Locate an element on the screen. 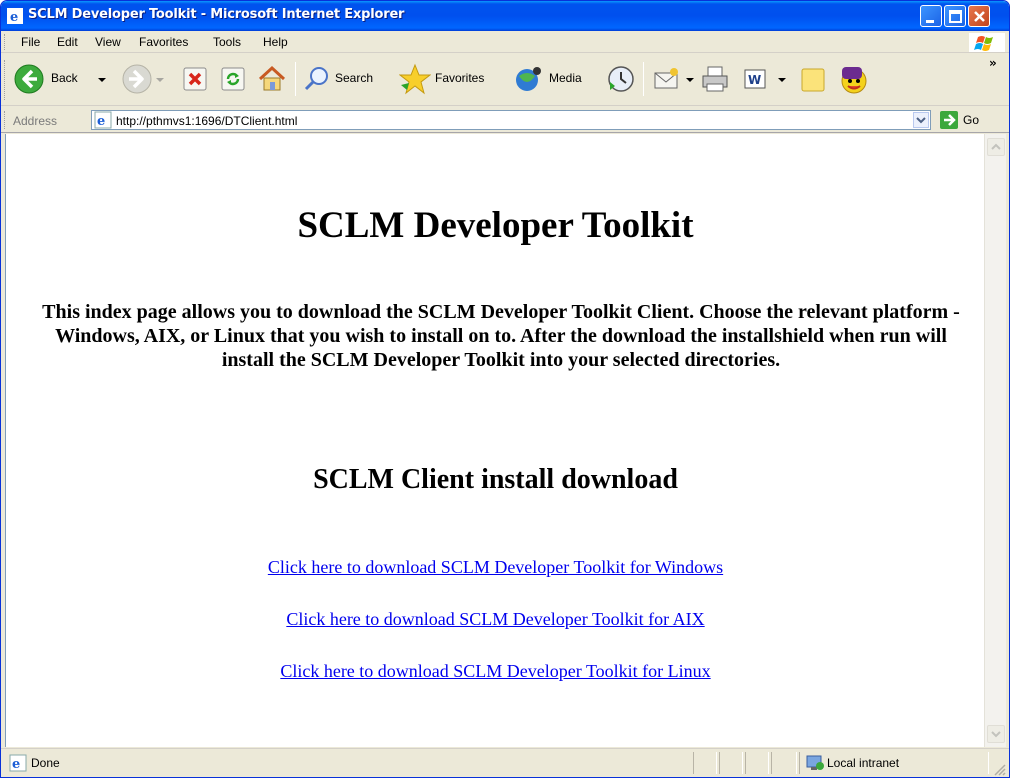 This screenshot has height=778, width=1010. menu-grip is located at coordinates (5, 42).